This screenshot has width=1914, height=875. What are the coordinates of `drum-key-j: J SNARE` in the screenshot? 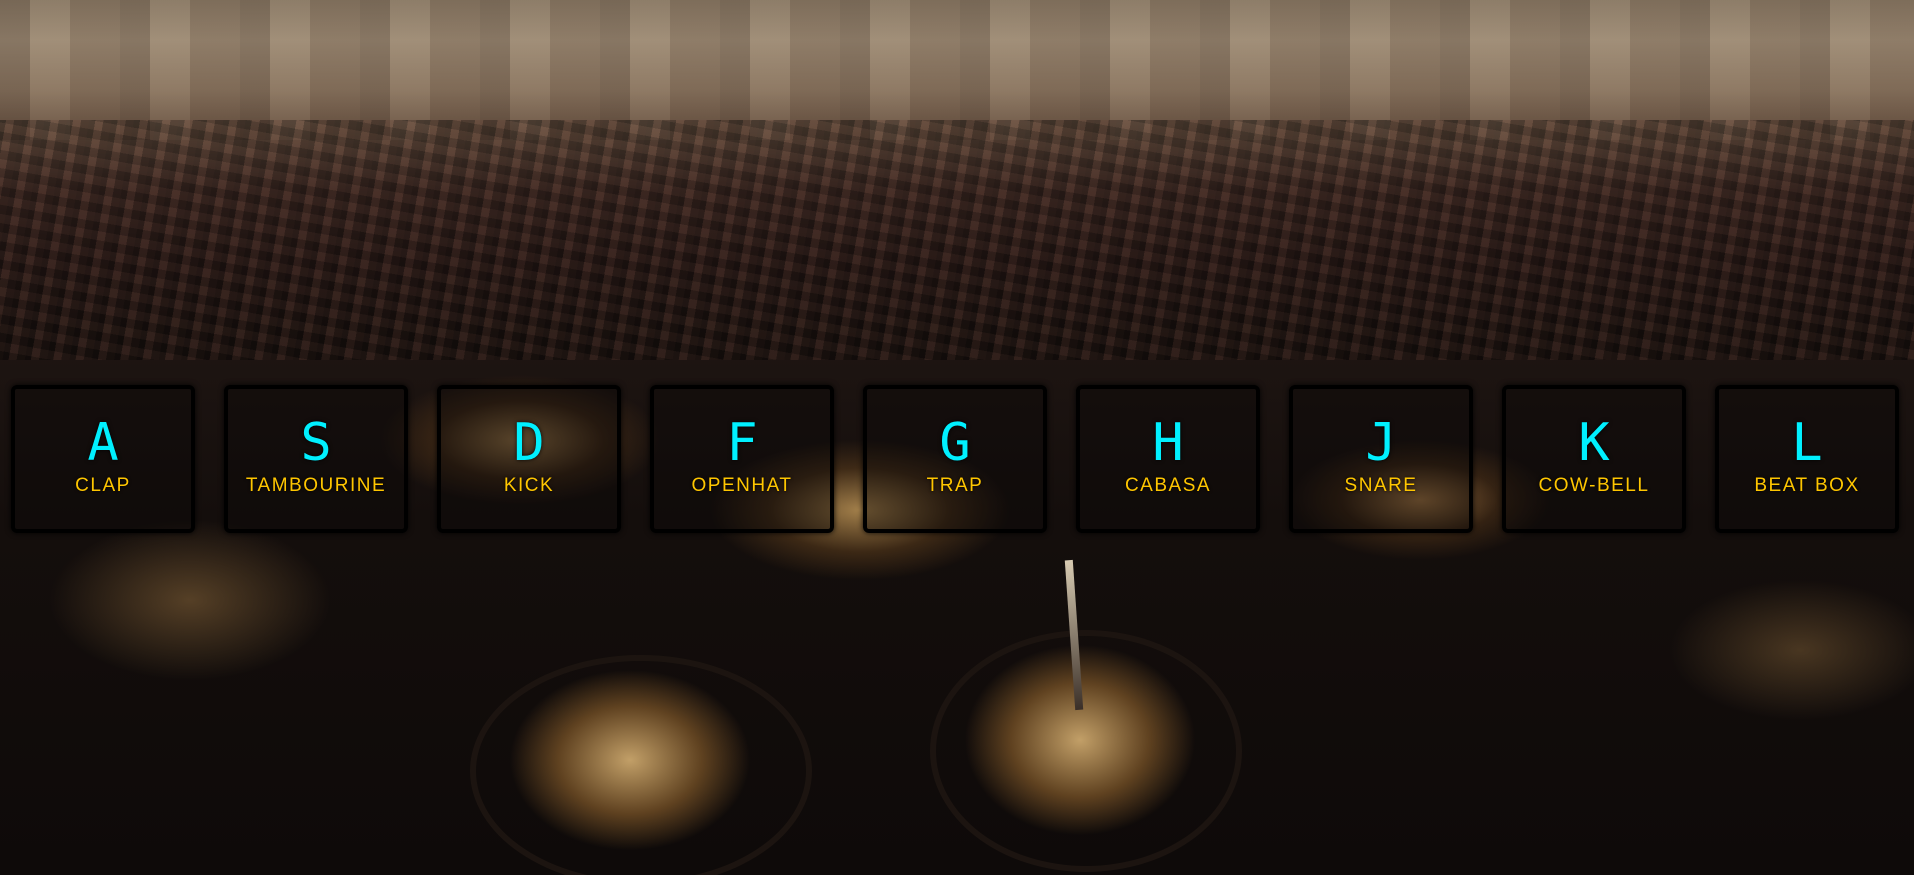 It's located at (1381, 459).